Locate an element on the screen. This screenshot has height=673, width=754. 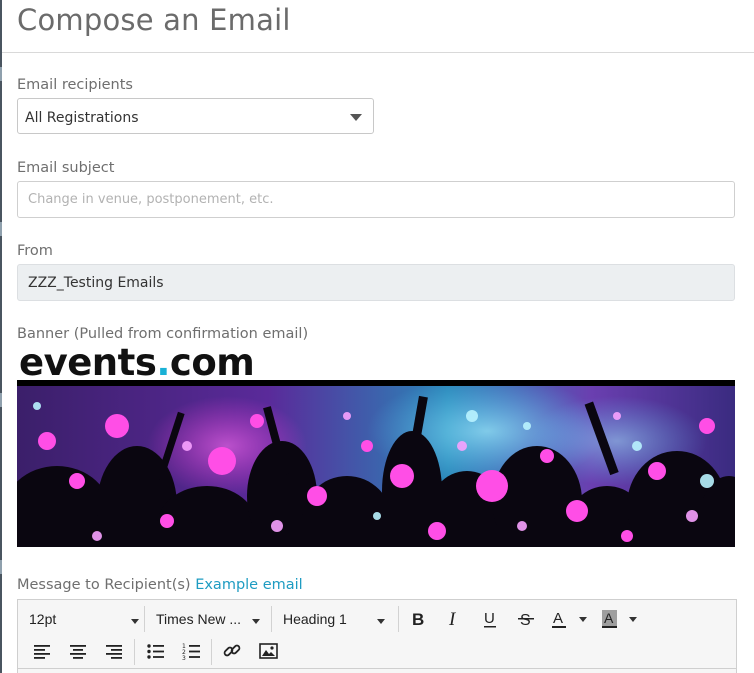
svg-text: S is located at coordinates (525, 620).